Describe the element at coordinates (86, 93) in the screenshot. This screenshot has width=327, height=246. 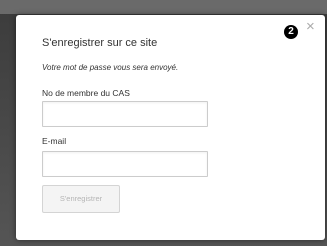
I see `member-number-label: No de membre du CAS` at that location.